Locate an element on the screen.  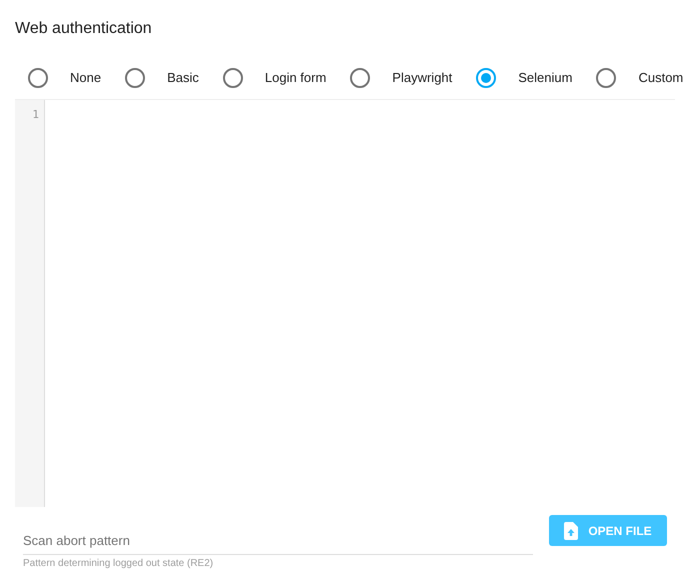
radio-label: Playwright is located at coordinates (422, 77).